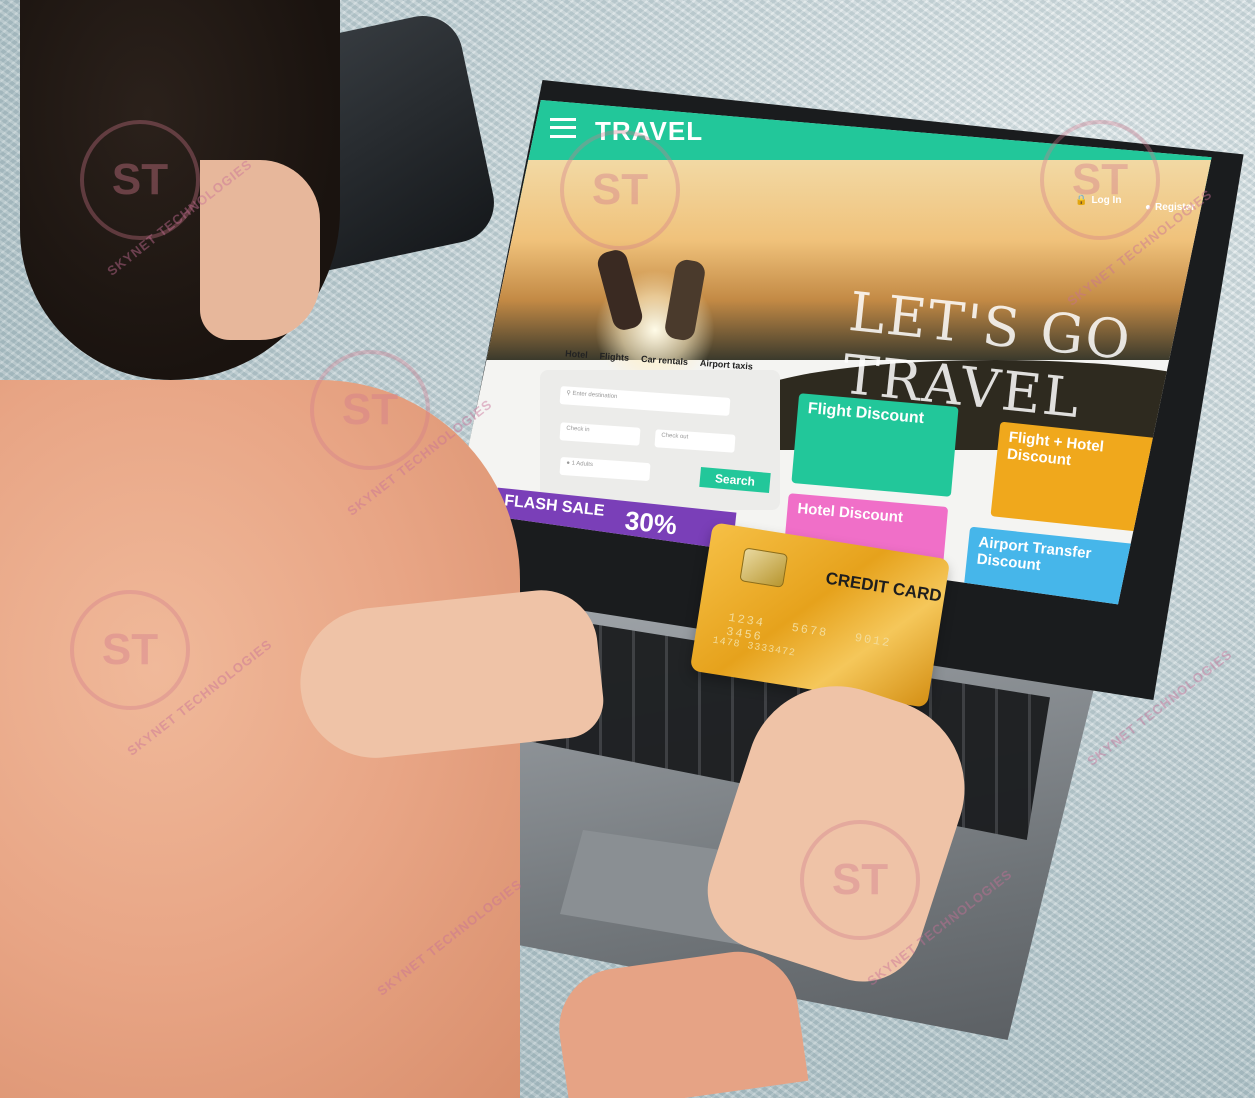 The image size is (1255, 1098). Describe the element at coordinates (576, 354) in the screenshot. I see `tab-hotel: Hotel` at that location.